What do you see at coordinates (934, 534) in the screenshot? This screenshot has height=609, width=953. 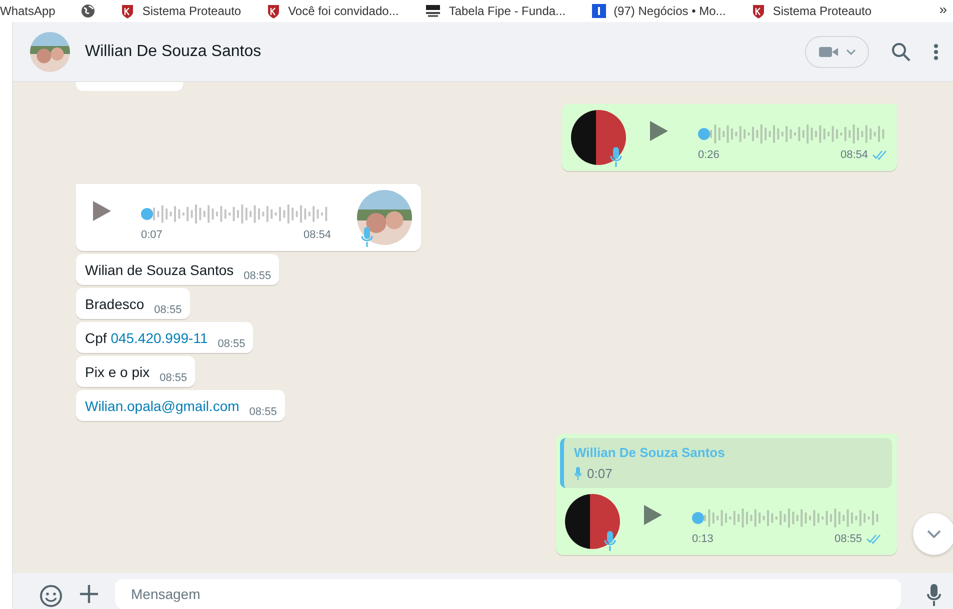 I see `chevron-down-icon` at bounding box center [934, 534].